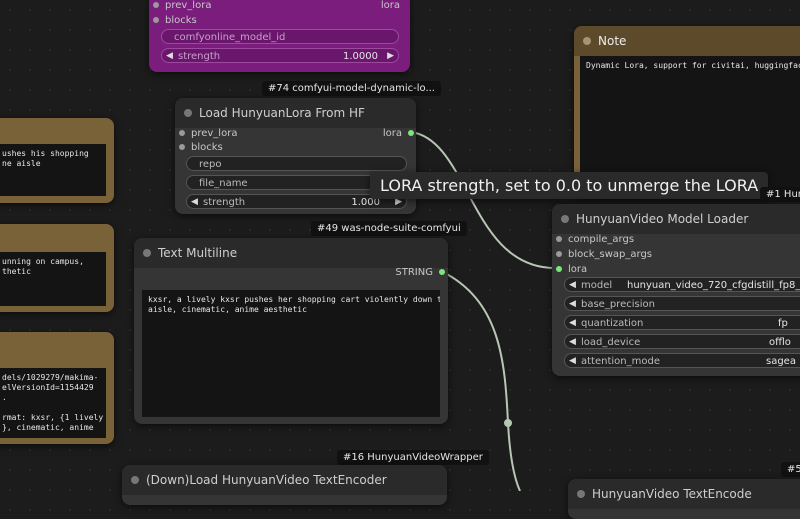  Describe the element at coordinates (676, 219) in the screenshot. I see `node-title: HunyuanVideo Model Loader` at that location.